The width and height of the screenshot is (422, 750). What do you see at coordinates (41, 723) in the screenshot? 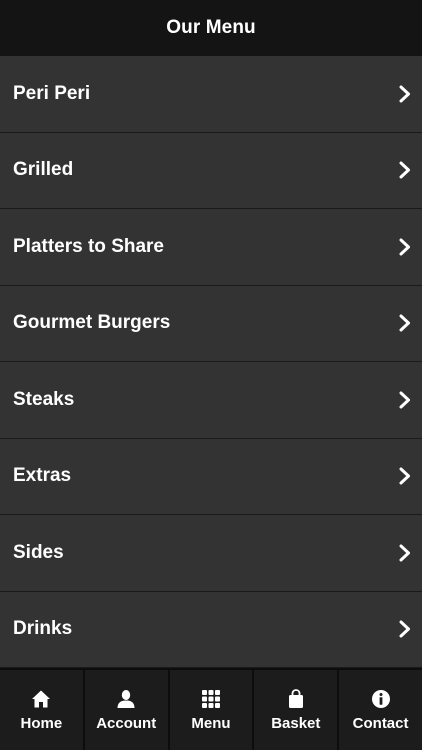
I see `tab-label: Home` at bounding box center [41, 723].